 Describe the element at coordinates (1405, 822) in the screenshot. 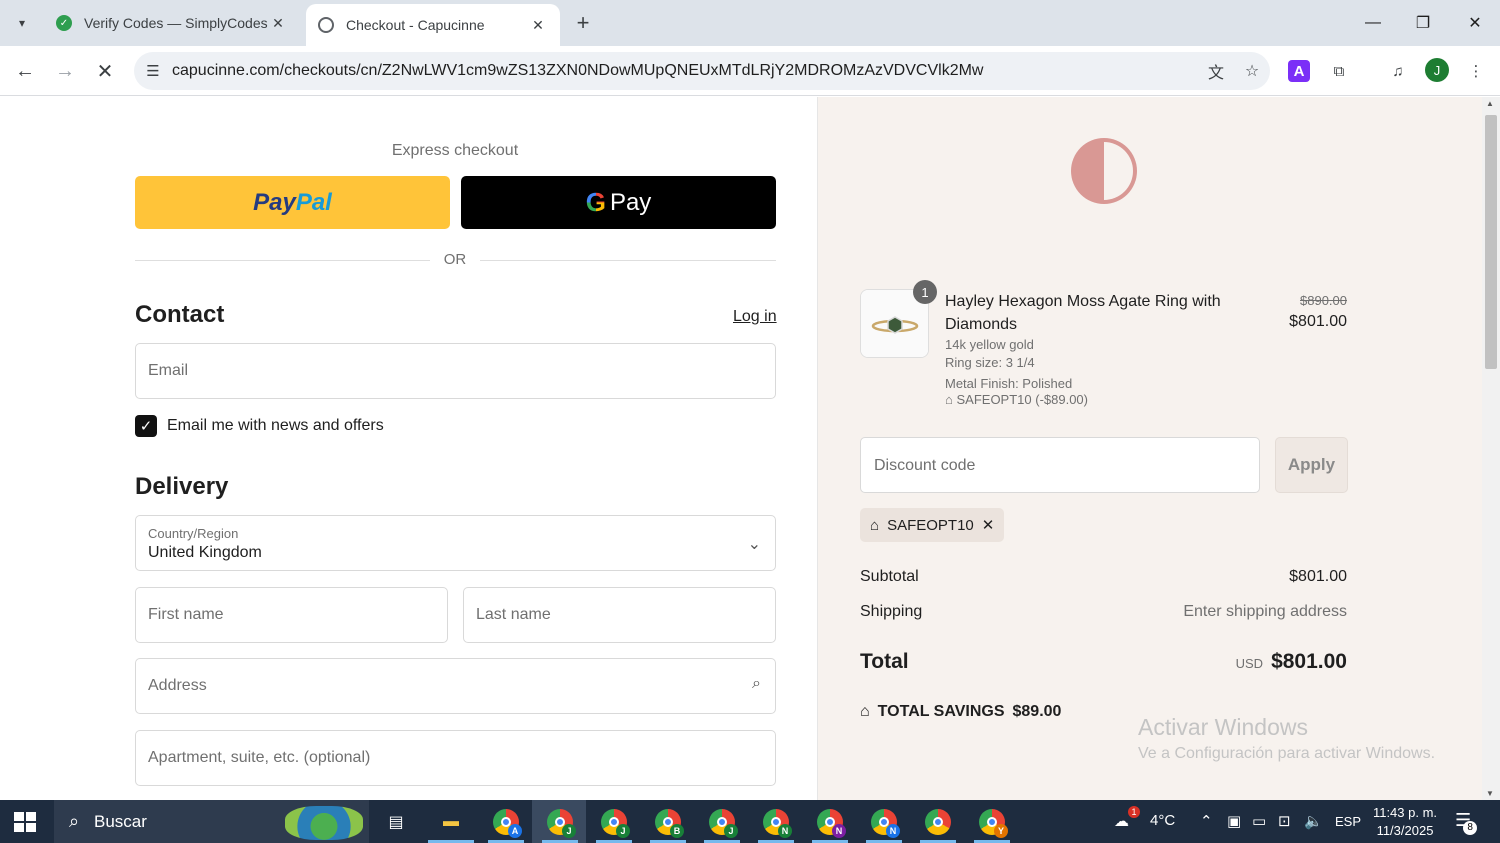

I see `clock: 11:43 p. m. 11/3/2025` at that location.